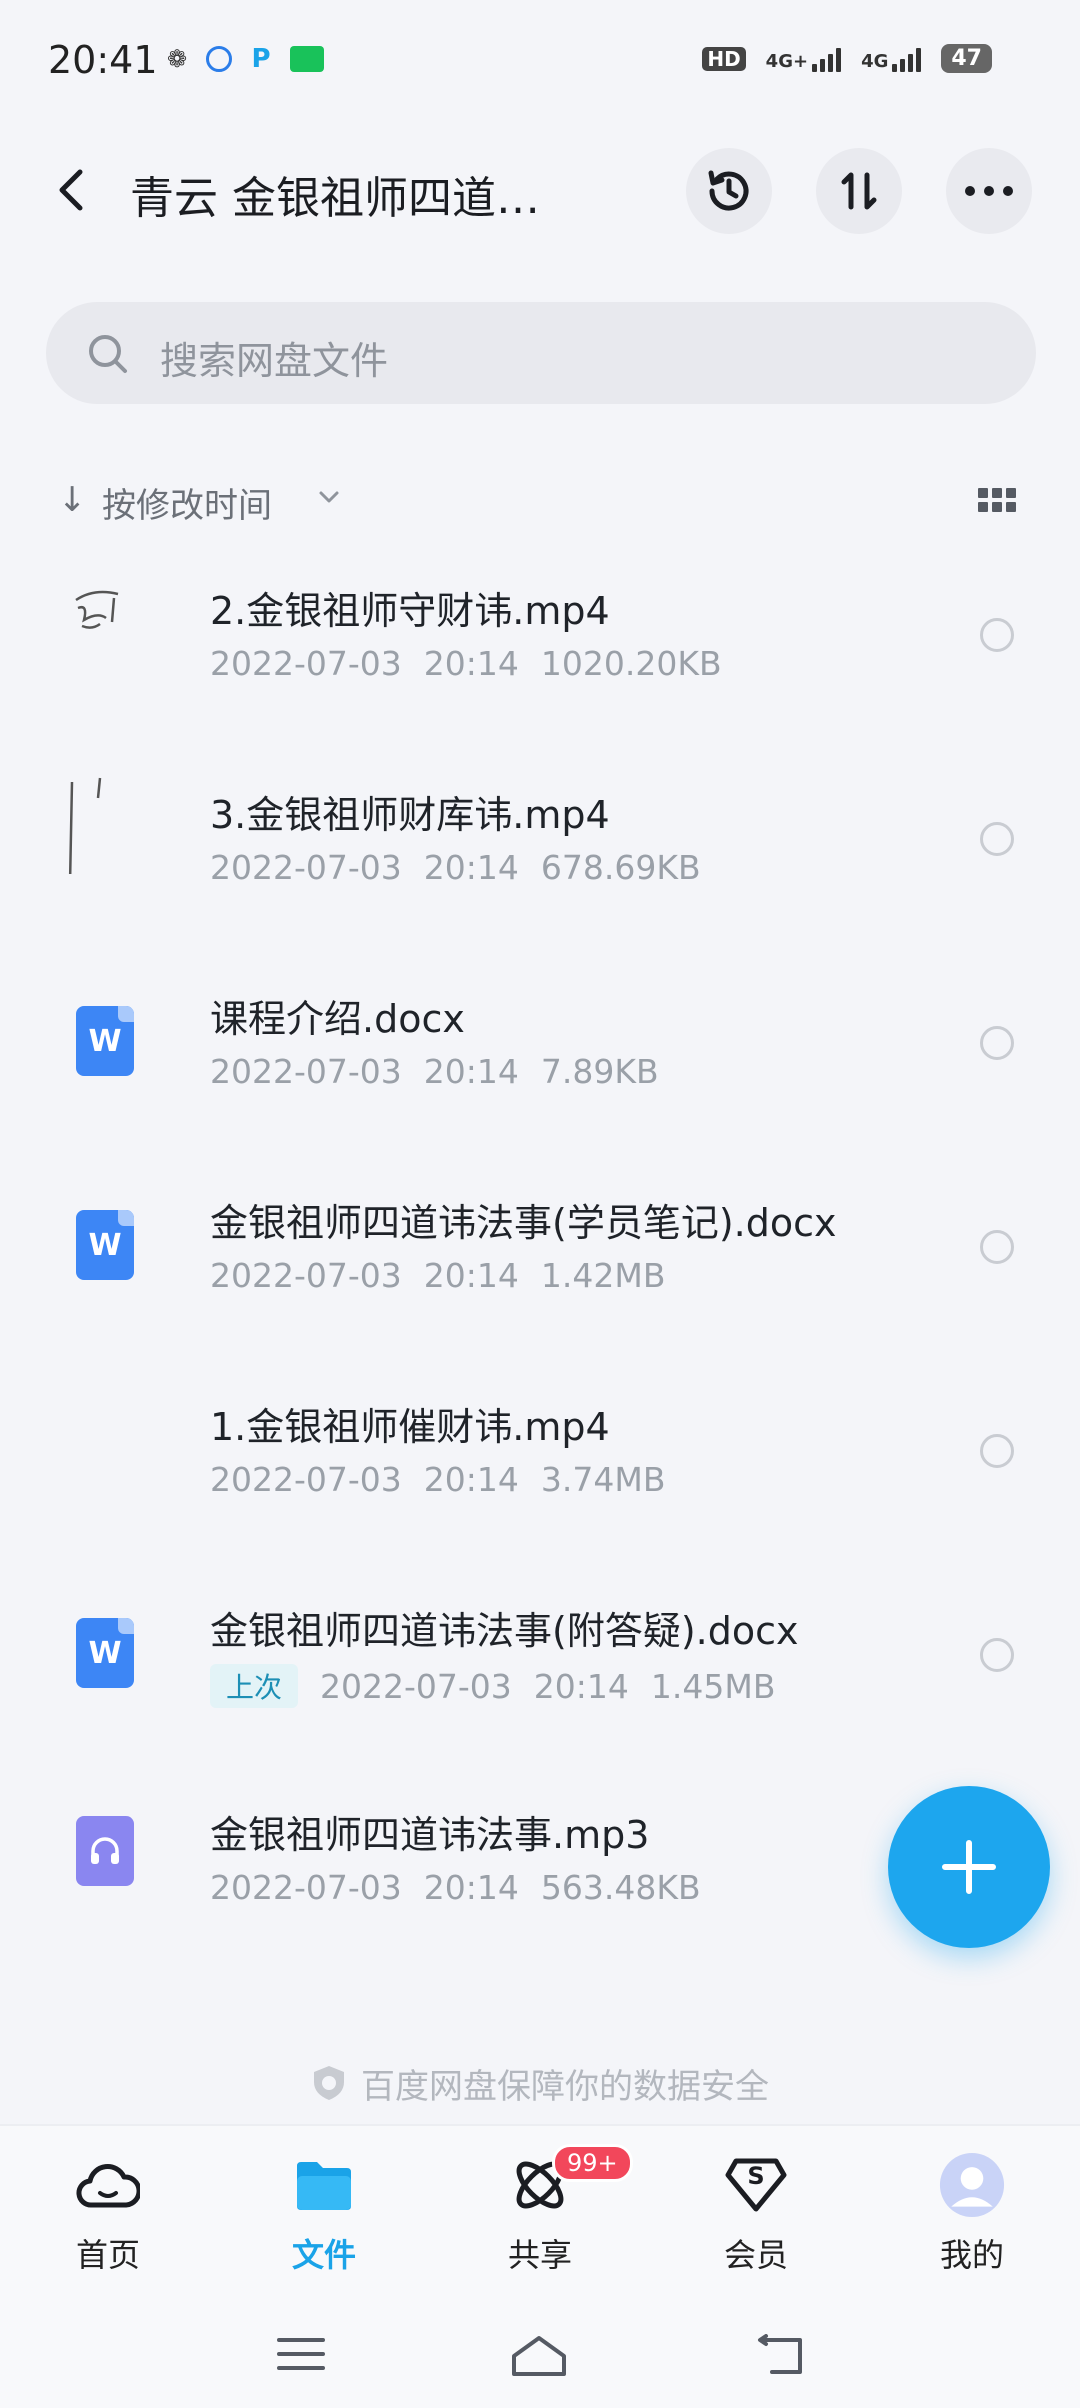 Image resolution: width=1080 pixels, height=2408 pixels. I want to click on back-nav-icon, so click(781, 2356).